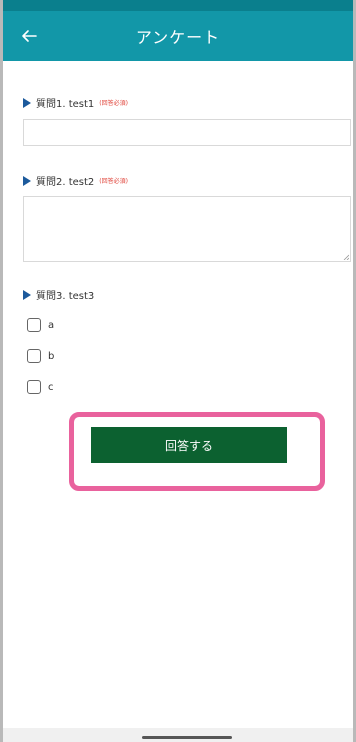  I want to click on question-1-label: 質問1. test1, so click(65, 104).